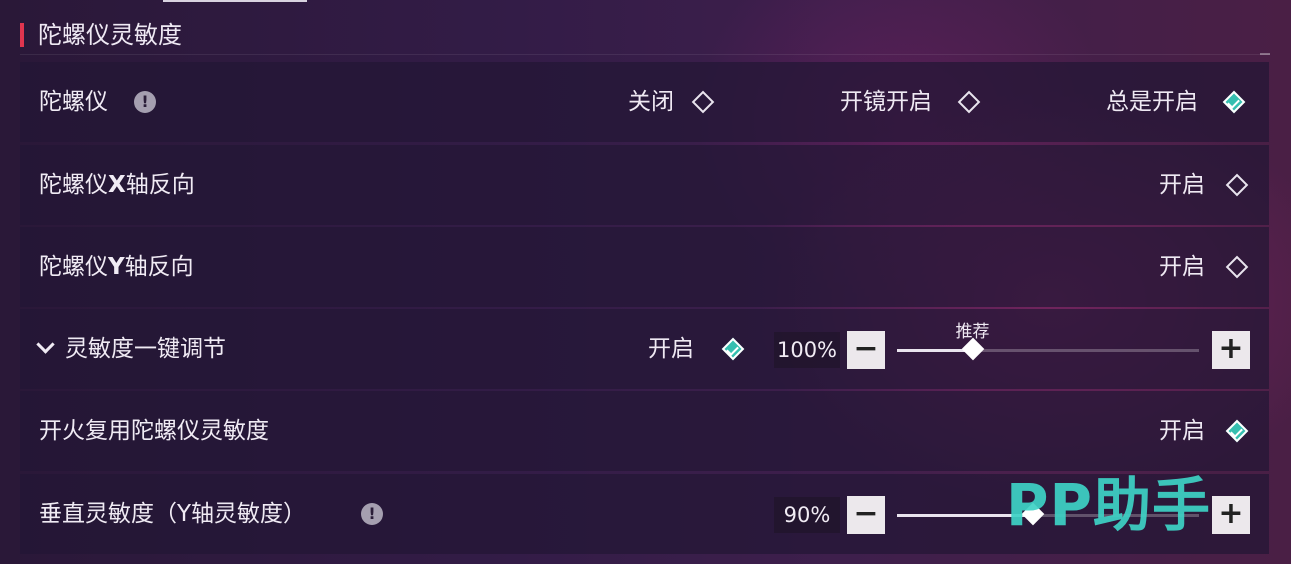 Image resolution: width=1291 pixels, height=564 pixels. Describe the element at coordinates (1237, 431) in the screenshot. I see `fire-reuse-checkbox` at that location.